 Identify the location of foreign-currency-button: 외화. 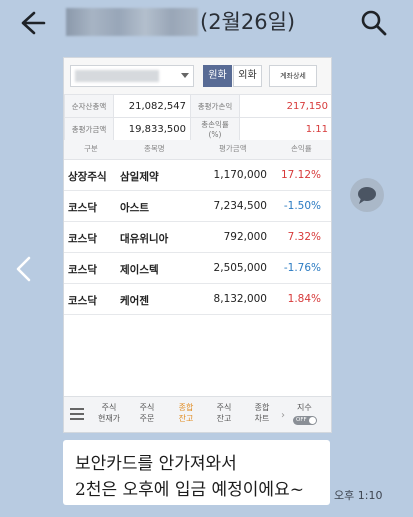
(247, 76).